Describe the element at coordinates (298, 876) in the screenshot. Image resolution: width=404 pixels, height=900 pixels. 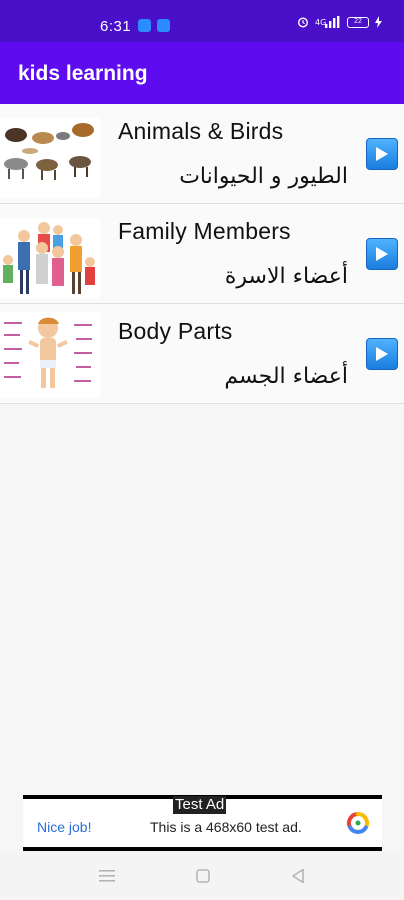
I see `back-icon` at that location.